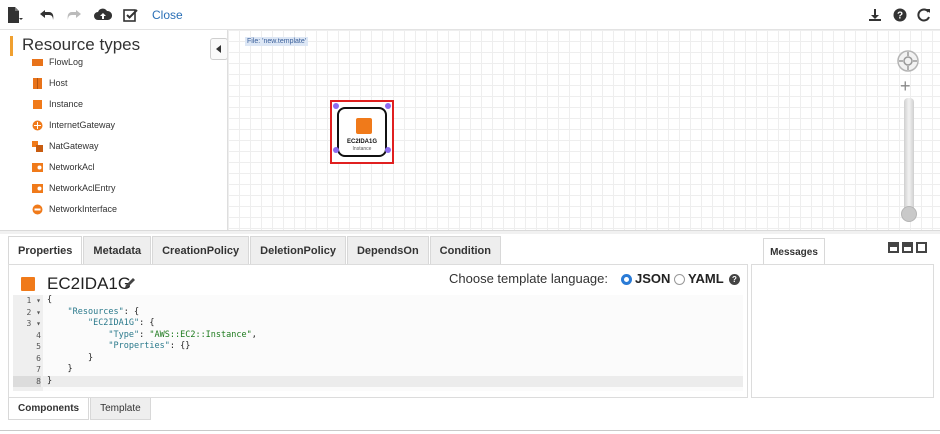  Describe the element at coordinates (182, 334) in the screenshot. I see `code-line: "Type": "AWS::EC2::Instance",` at that location.